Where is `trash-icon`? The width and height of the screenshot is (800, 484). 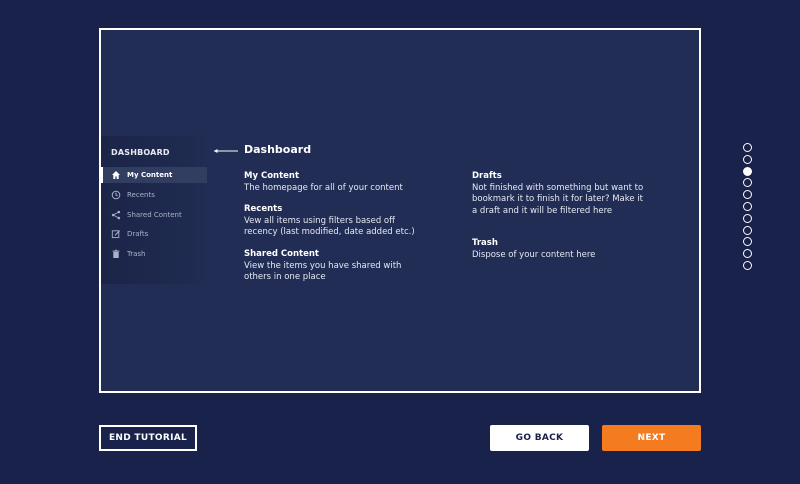
trash-icon is located at coordinates (116, 254).